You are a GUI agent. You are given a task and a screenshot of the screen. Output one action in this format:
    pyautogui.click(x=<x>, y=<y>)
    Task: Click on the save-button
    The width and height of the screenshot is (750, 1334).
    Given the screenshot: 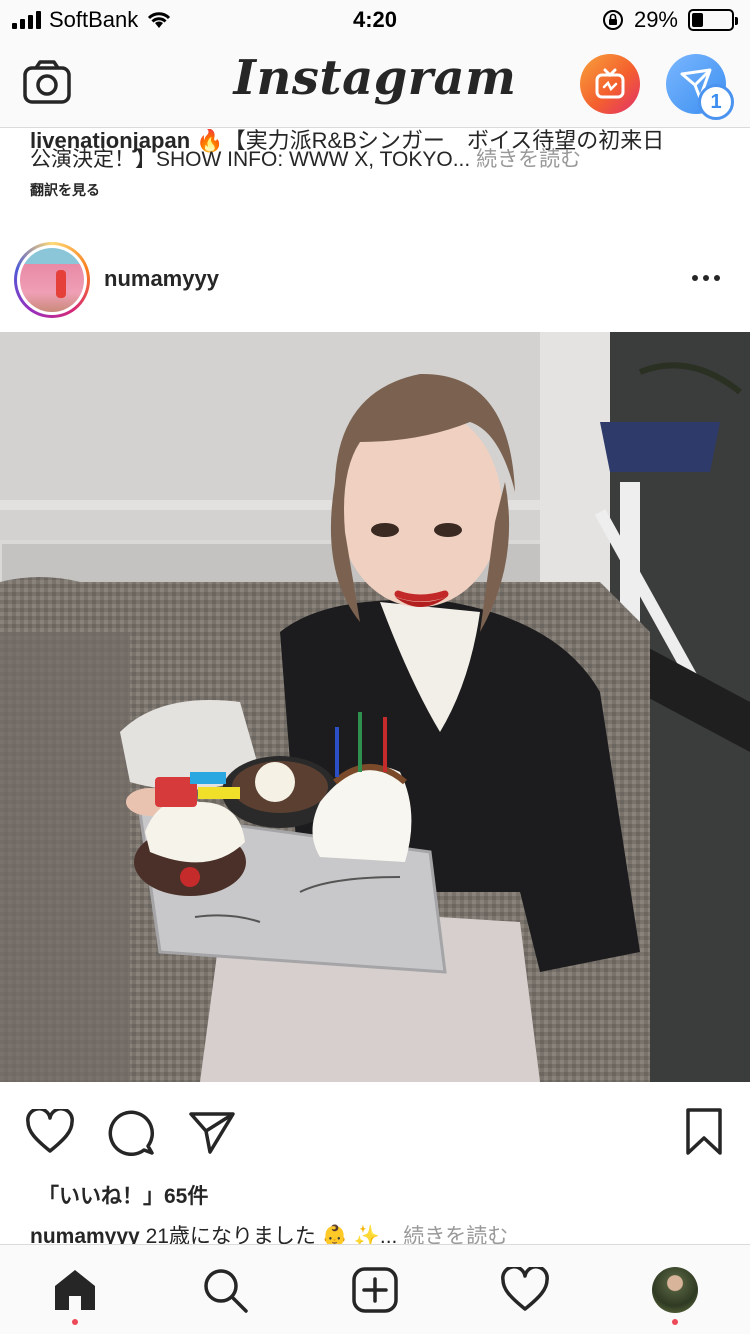 What is the action you would take?
    pyautogui.click(x=704, y=1132)
    